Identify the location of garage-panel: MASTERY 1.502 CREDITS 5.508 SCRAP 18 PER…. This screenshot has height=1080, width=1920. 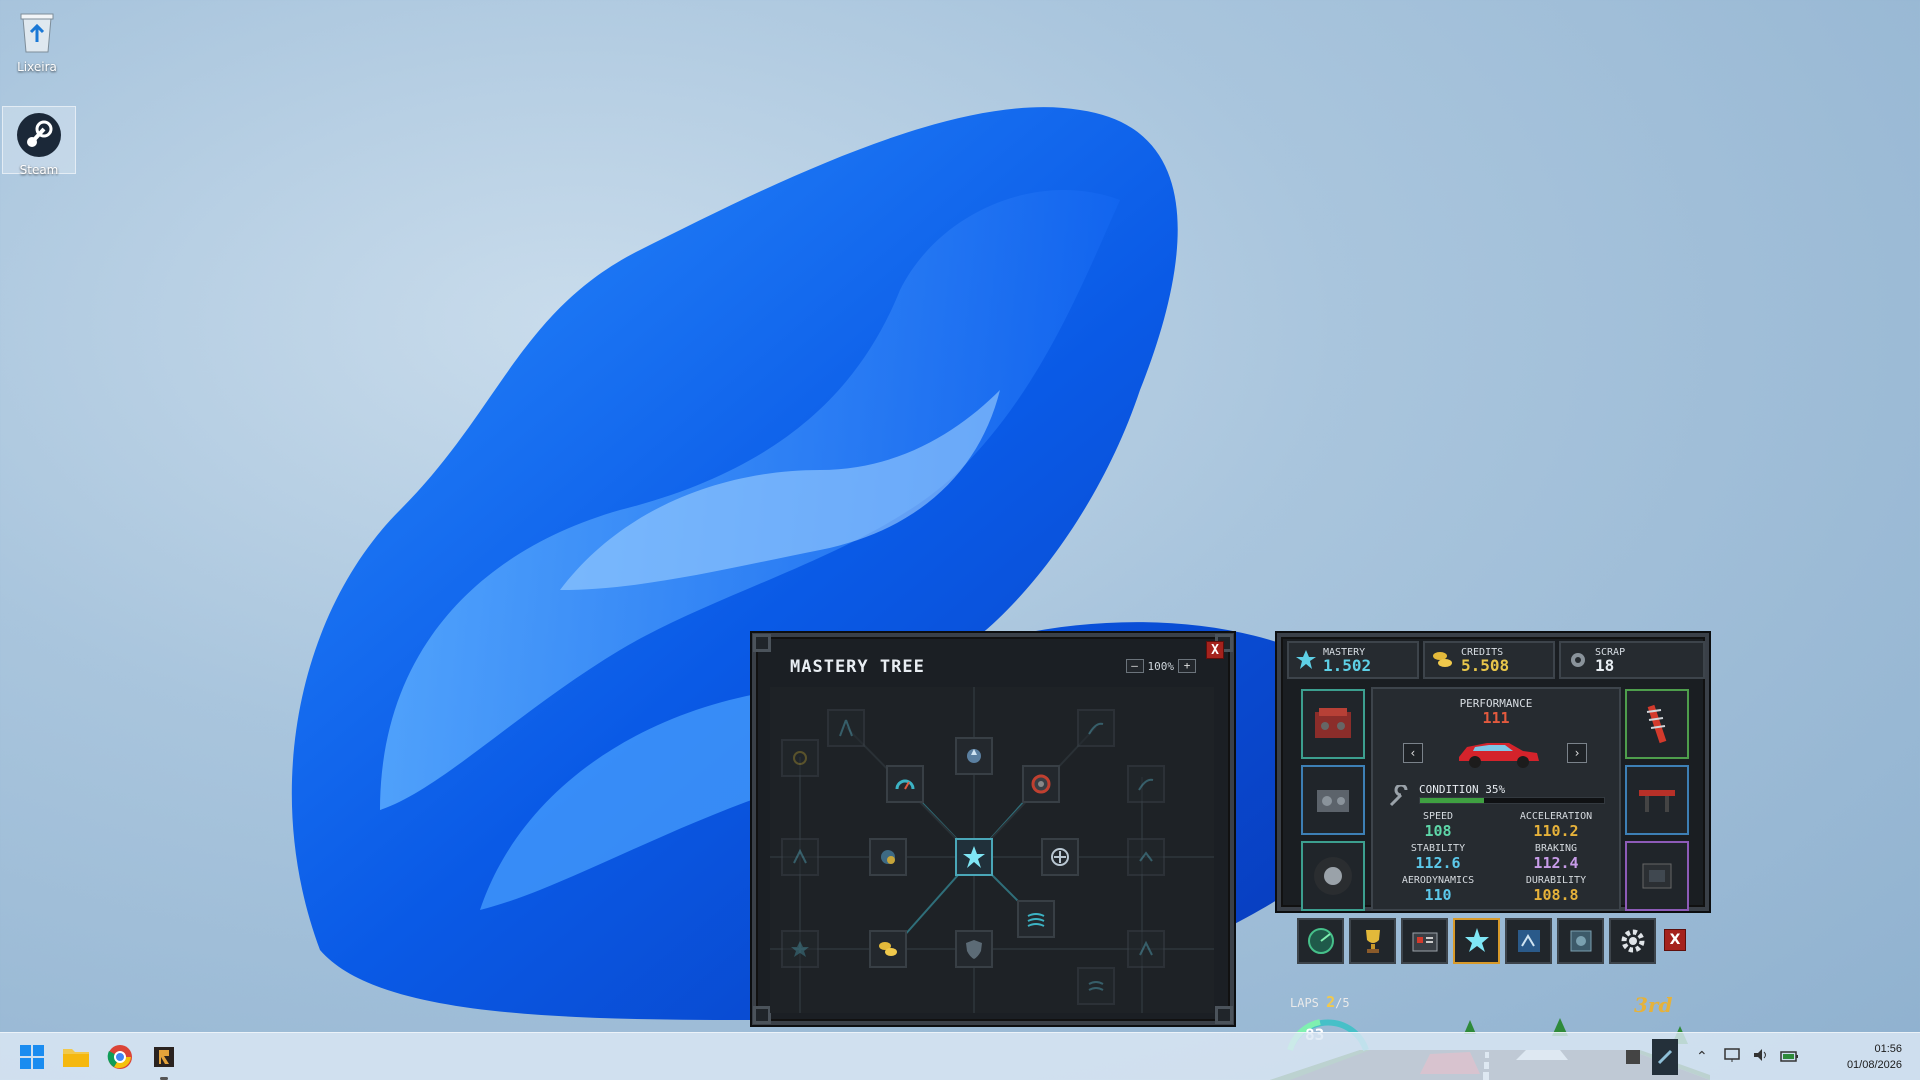
(1493, 772).